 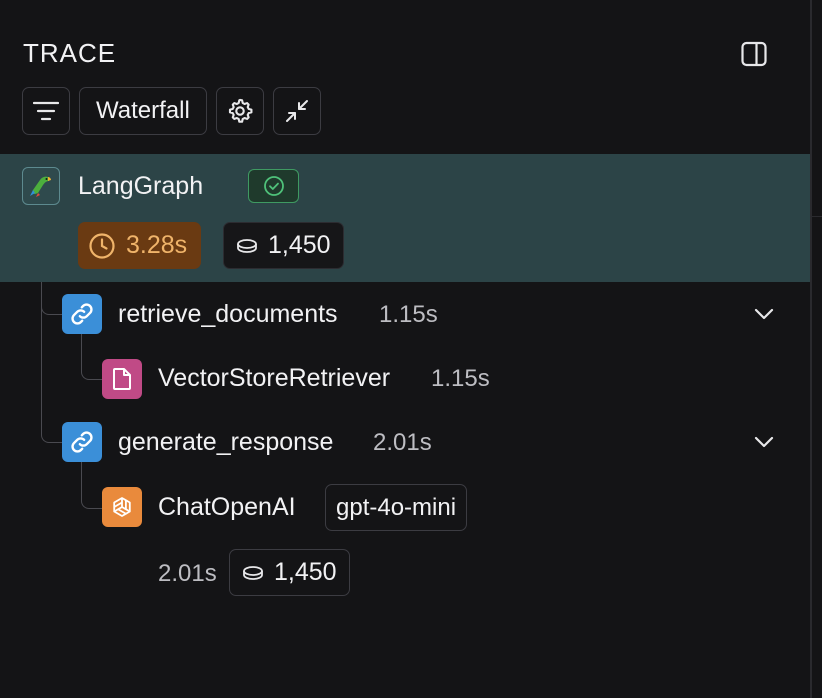 I want to click on run-latency-chatopenai: 2.01s, so click(x=187, y=573).